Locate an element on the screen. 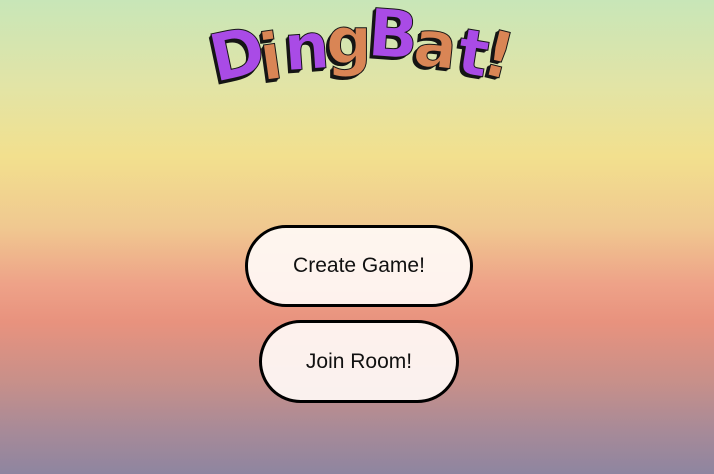 This screenshot has height=474, width=714. create-game-label: Create Game! is located at coordinates (359, 265).